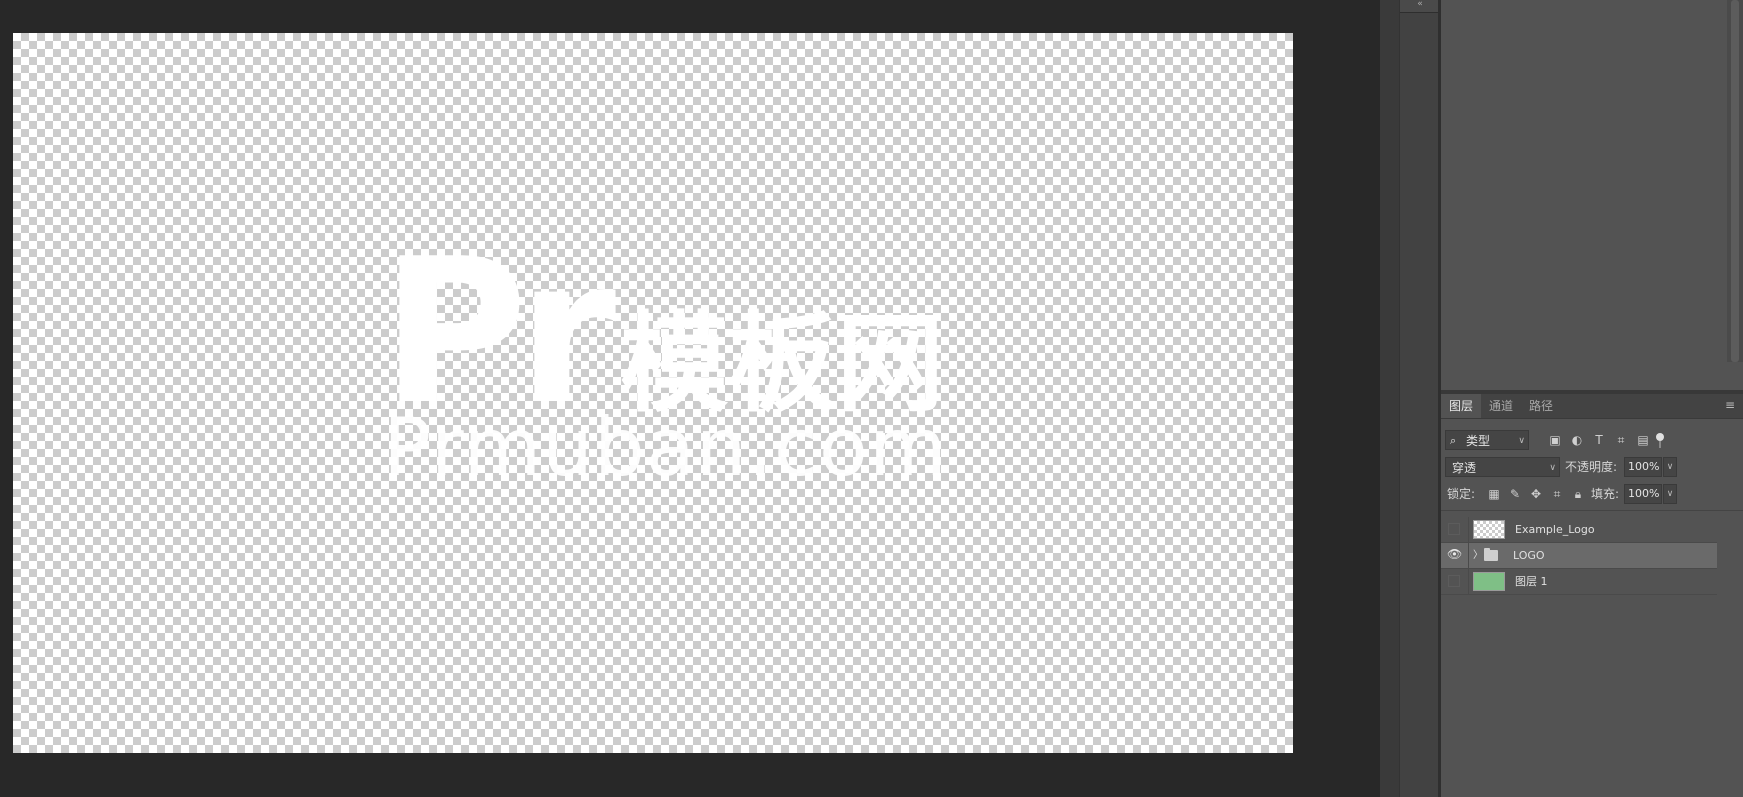  Describe the element at coordinates (1592, 406) in the screenshot. I see `layers-panel-tabs: 图层 通道 路径 ≡` at that location.